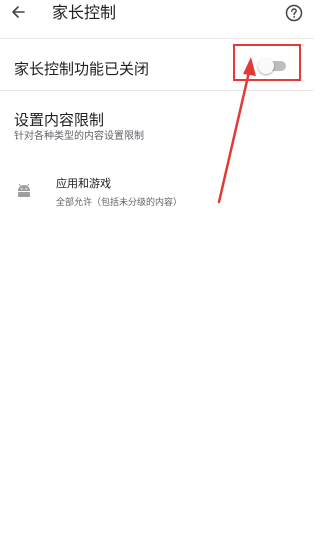 The height and width of the screenshot is (551, 320). Describe the element at coordinates (157, 17) in the screenshot. I see `app-bar: 家长控制` at that location.